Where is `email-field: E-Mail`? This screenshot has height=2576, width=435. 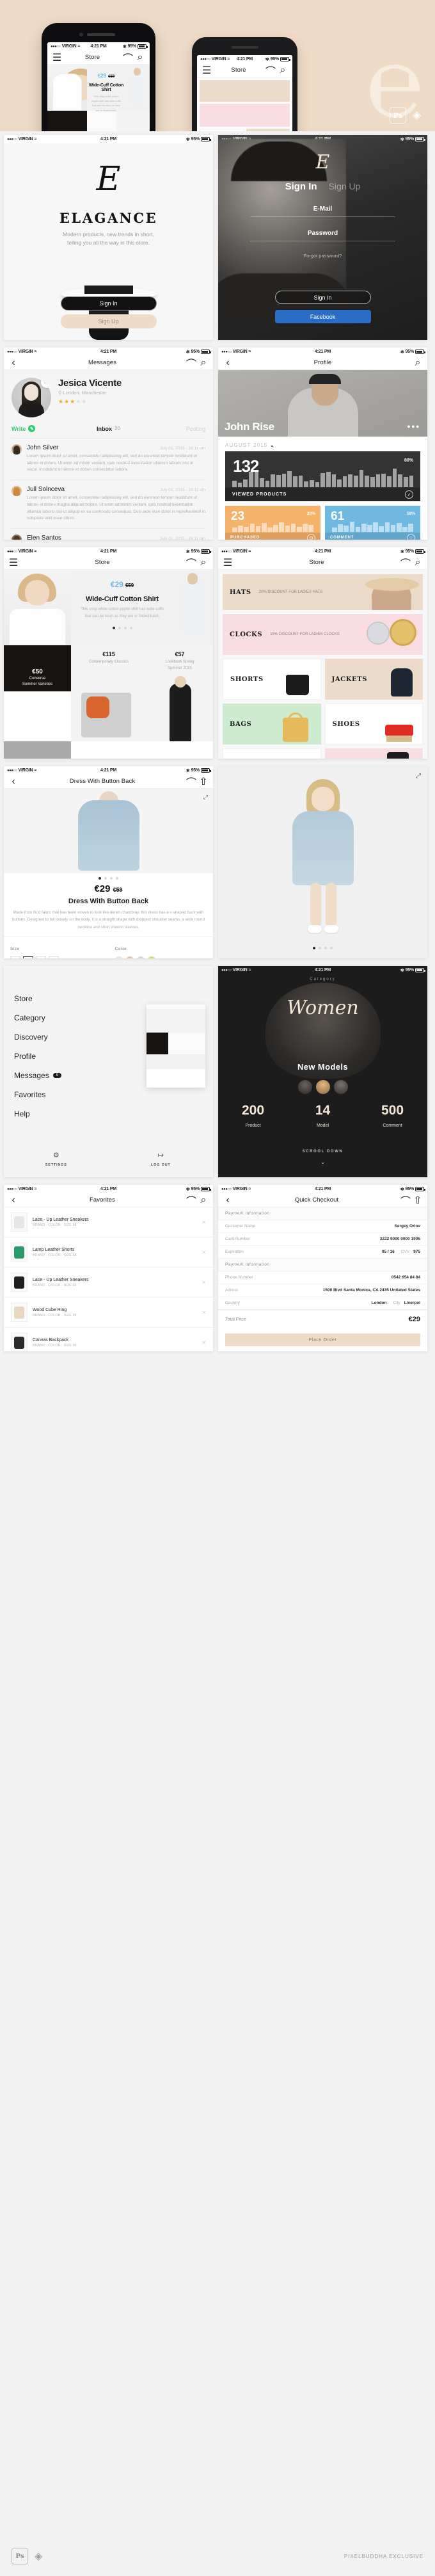
email-field: E-Mail is located at coordinates (322, 211).